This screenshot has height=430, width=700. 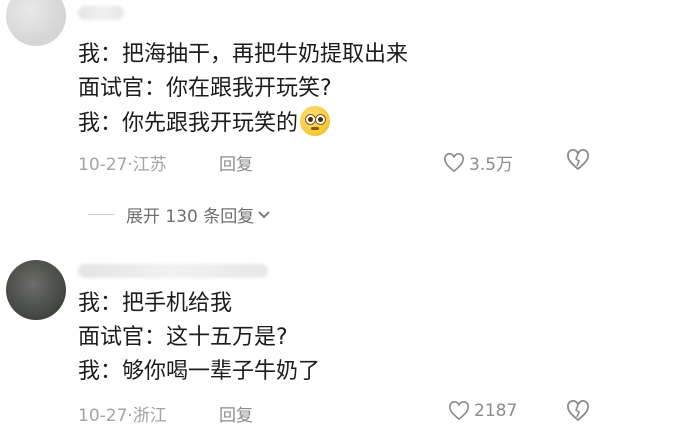 What do you see at coordinates (491, 165) in the screenshot?
I see `like-count: 3.5万` at bounding box center [491, 165].